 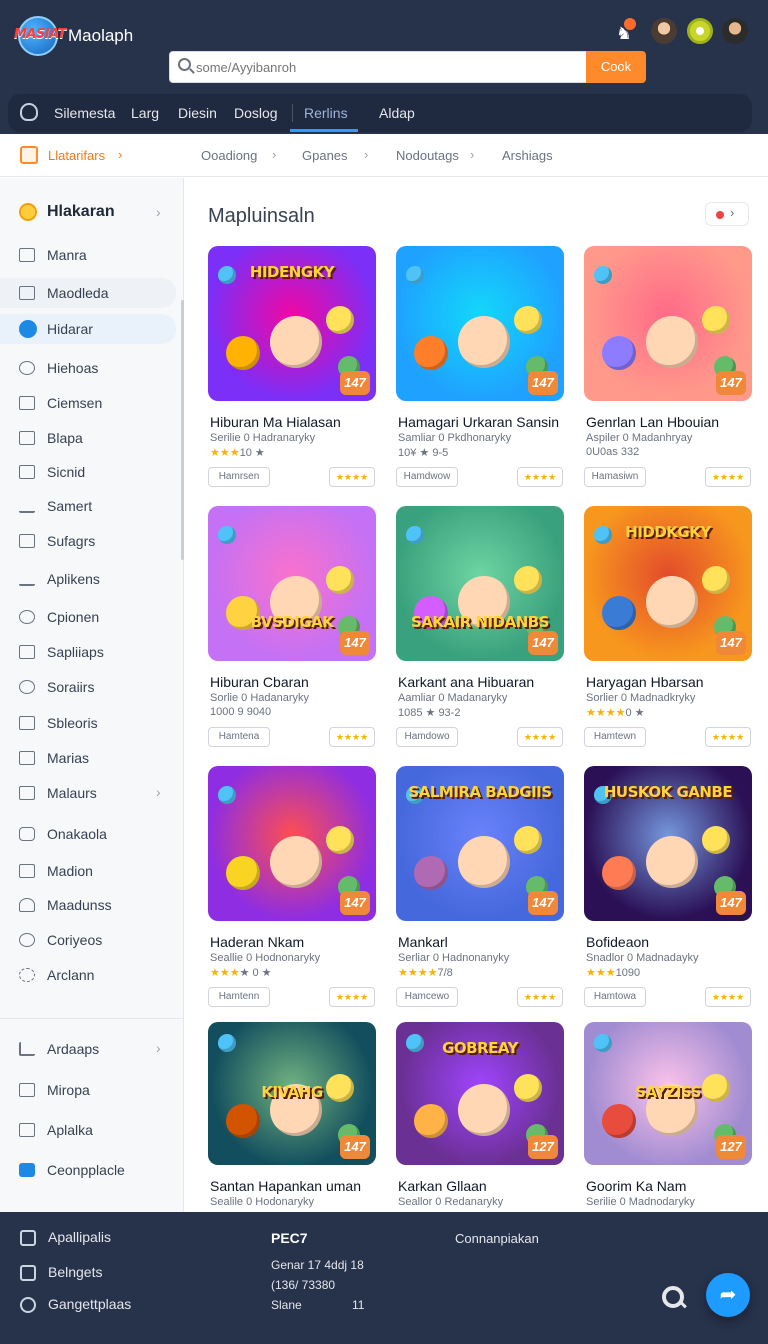 I want to click on game-tag-button: Hamtena, so click(x=239, y=737).